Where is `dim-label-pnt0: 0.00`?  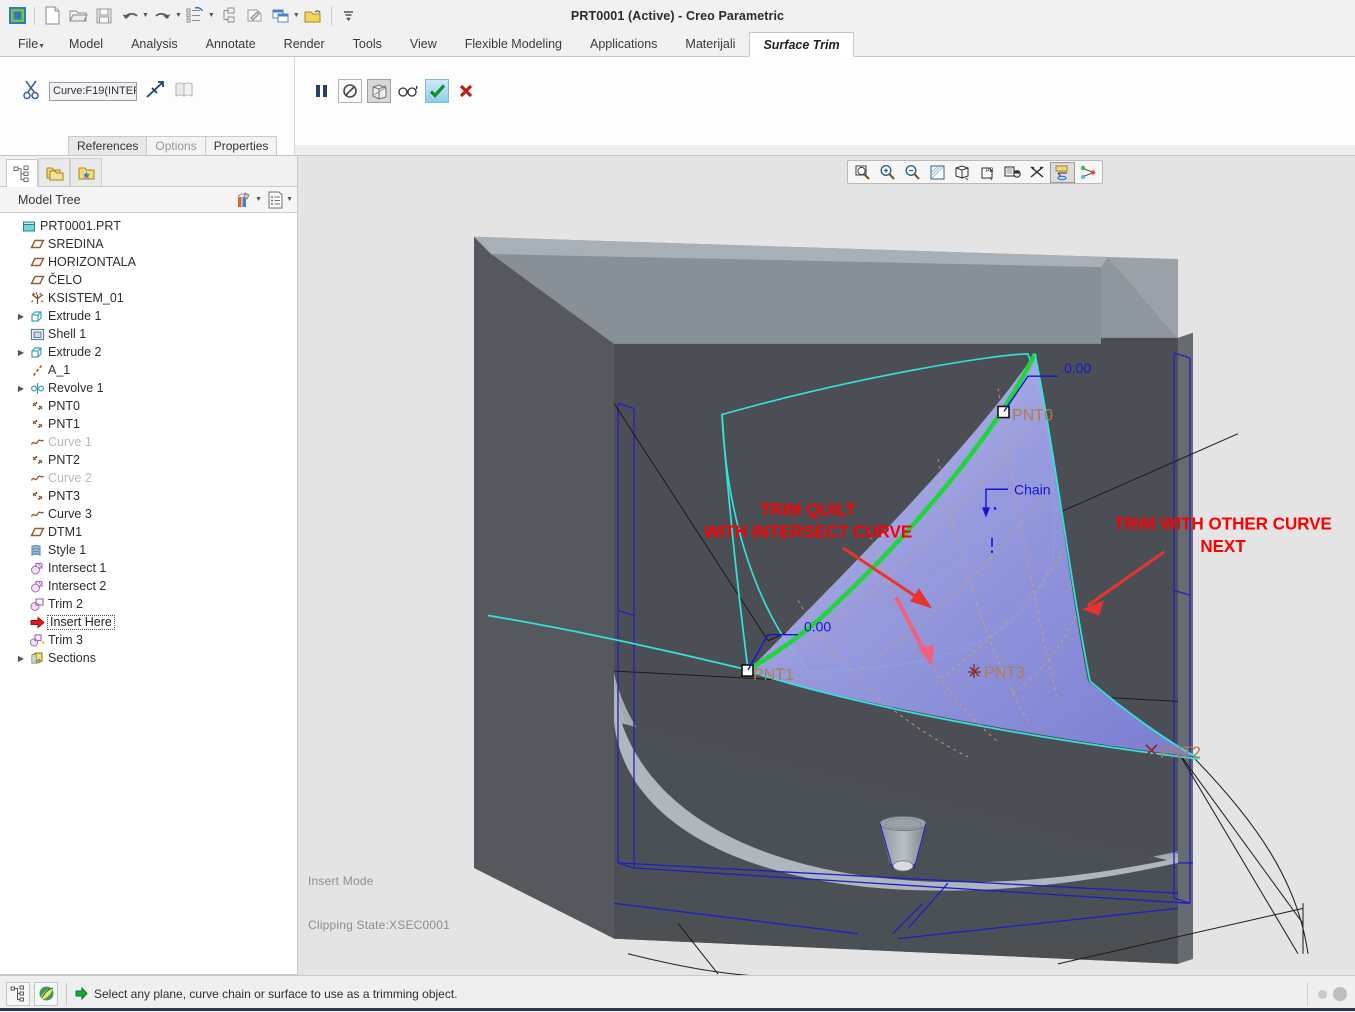
dim-label-pnt0: 0.00 is located at coordinates (1077, 368).